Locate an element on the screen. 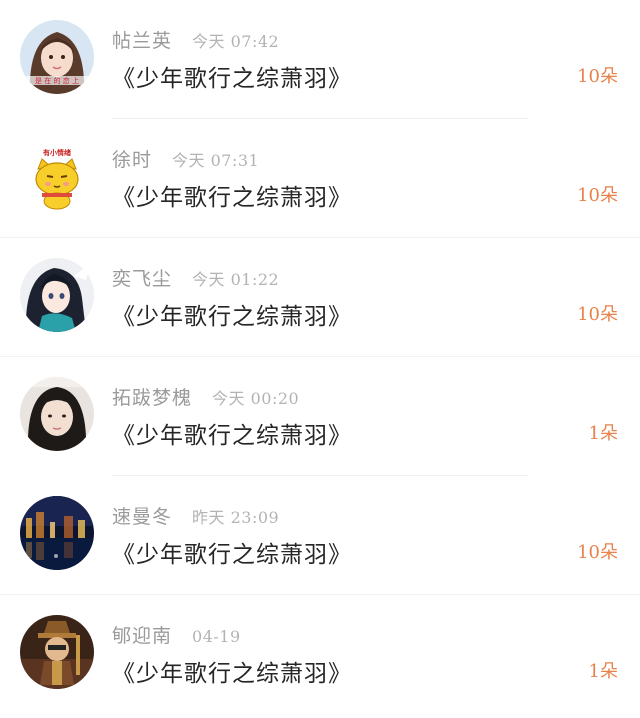 Image resolution: width=640 pixels, height=718 pixels. user-name: 奕飞尘 is located at coordinates (142, 277).